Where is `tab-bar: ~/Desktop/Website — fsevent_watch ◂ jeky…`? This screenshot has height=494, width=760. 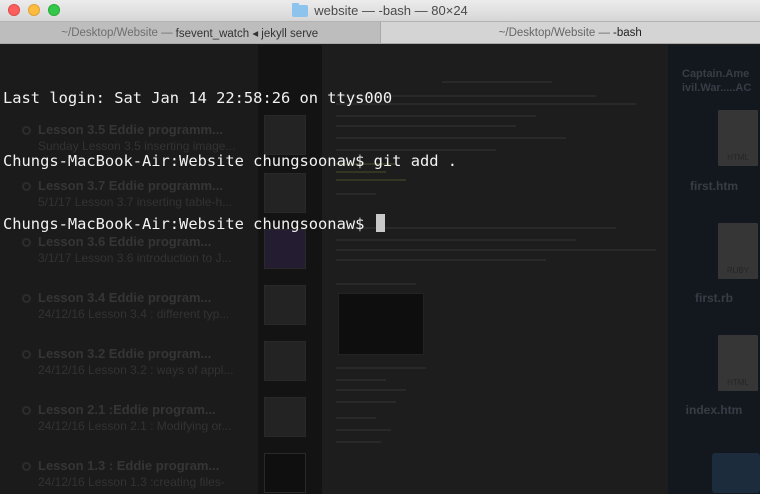
tab-bar: ~/Desktop/Website — fsevent_watch ◂ jeky… is located at coordinates (380, 33).